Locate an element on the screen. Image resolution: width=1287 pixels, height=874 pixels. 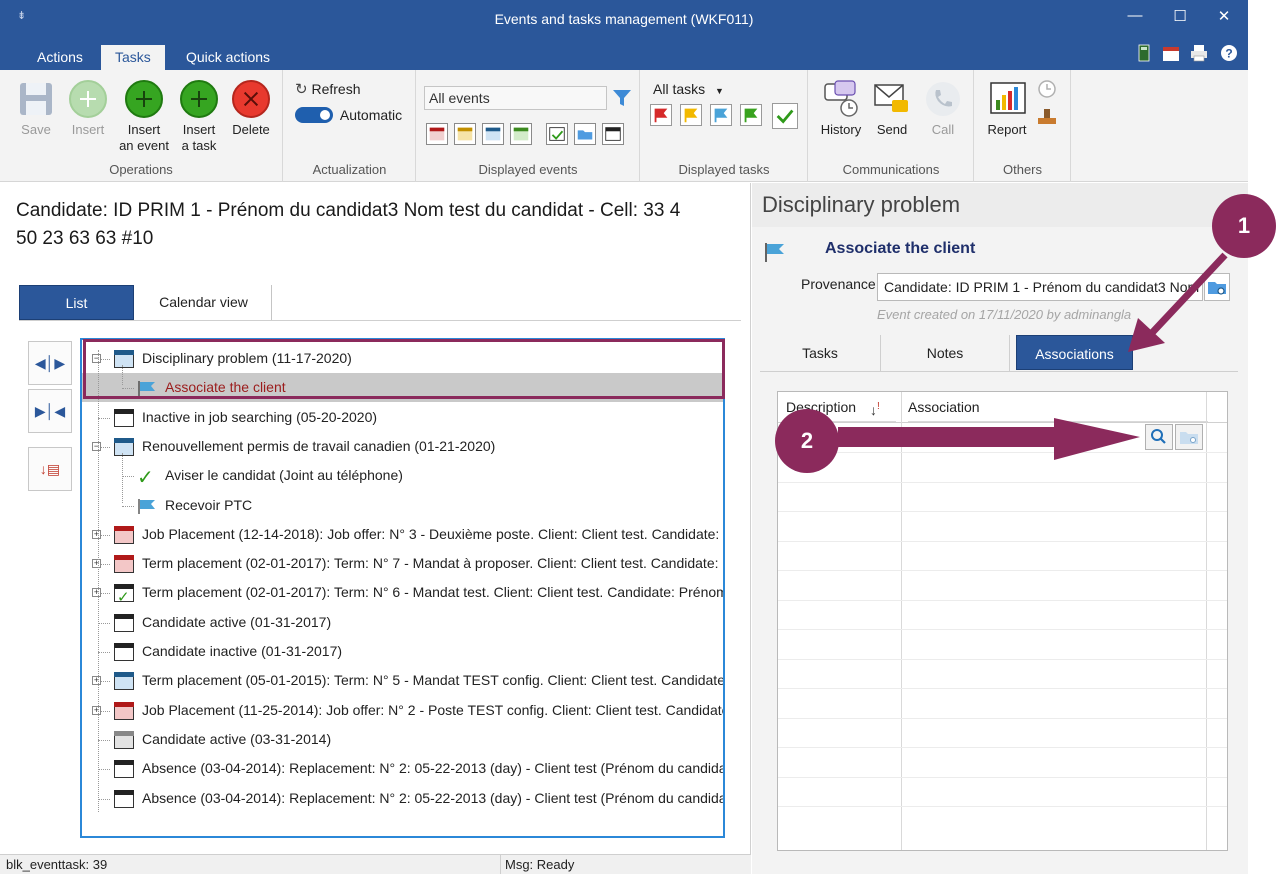
red-flag-icon is located at coordinates (661, 115).